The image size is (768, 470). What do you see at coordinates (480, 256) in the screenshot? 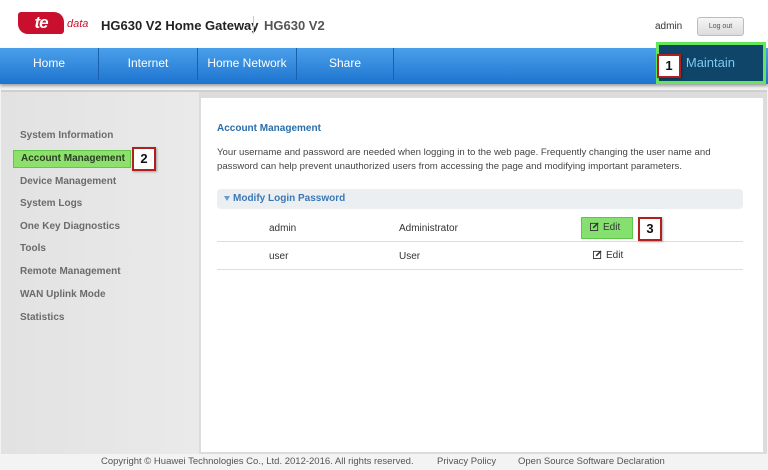
I see `table-row: user User Edit` at bounding box center [480, 256].